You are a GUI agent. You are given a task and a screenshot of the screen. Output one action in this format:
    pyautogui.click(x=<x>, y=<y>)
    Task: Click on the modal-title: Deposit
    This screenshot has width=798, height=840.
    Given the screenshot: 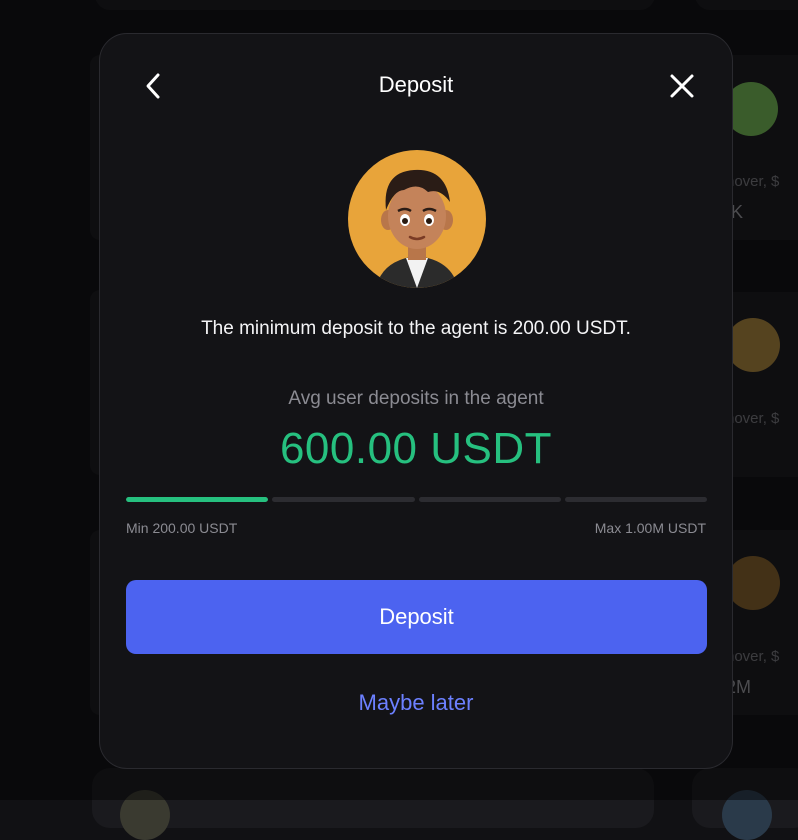 What is the action you would take?
    pyautogui.click(x=416, y=84)
    